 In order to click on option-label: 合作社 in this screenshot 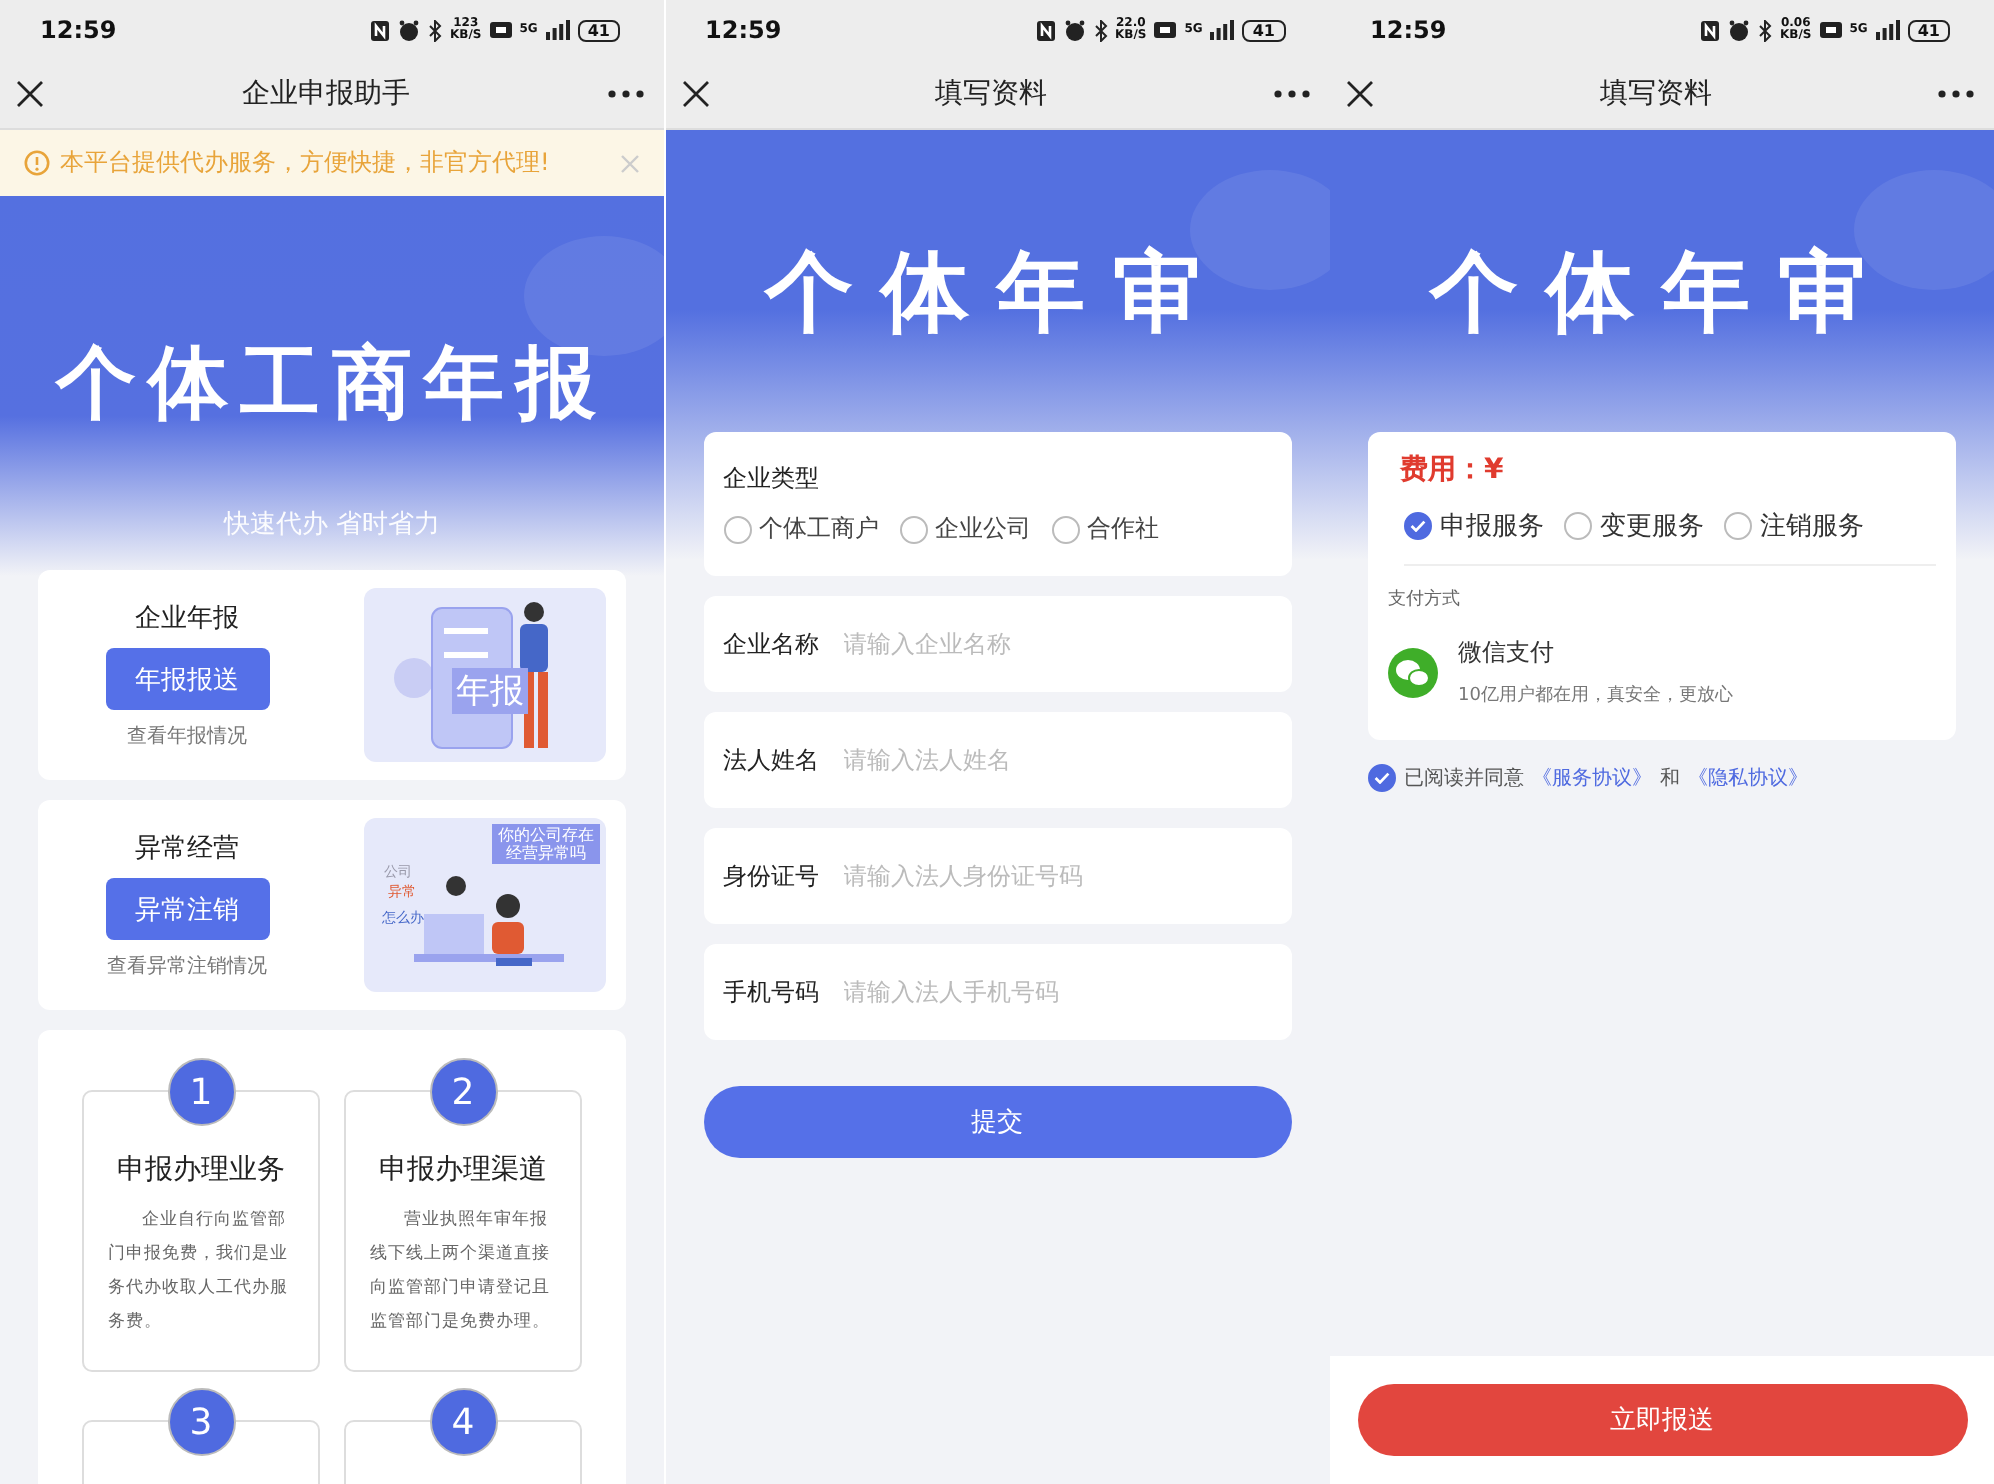, I will do `click(1123, 529)`.